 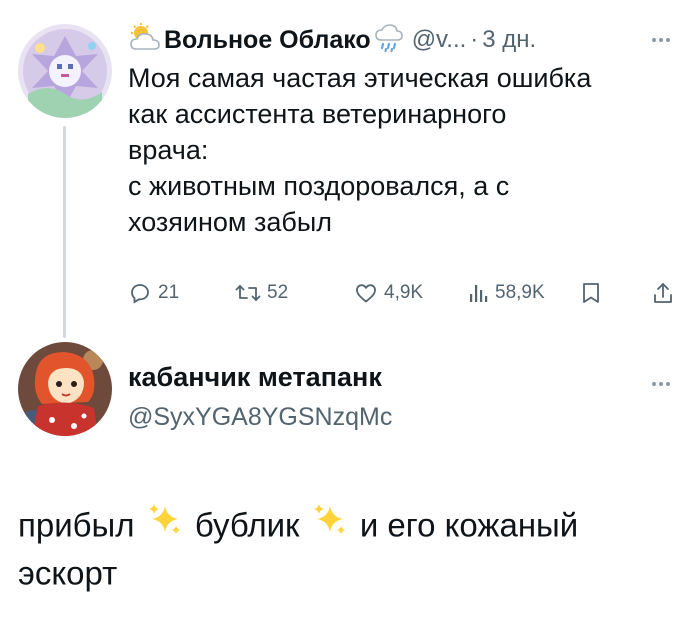 I want to click on reply-author-handle: @SyxYGA8YGSNzqMc, so click(x=260, y=417).